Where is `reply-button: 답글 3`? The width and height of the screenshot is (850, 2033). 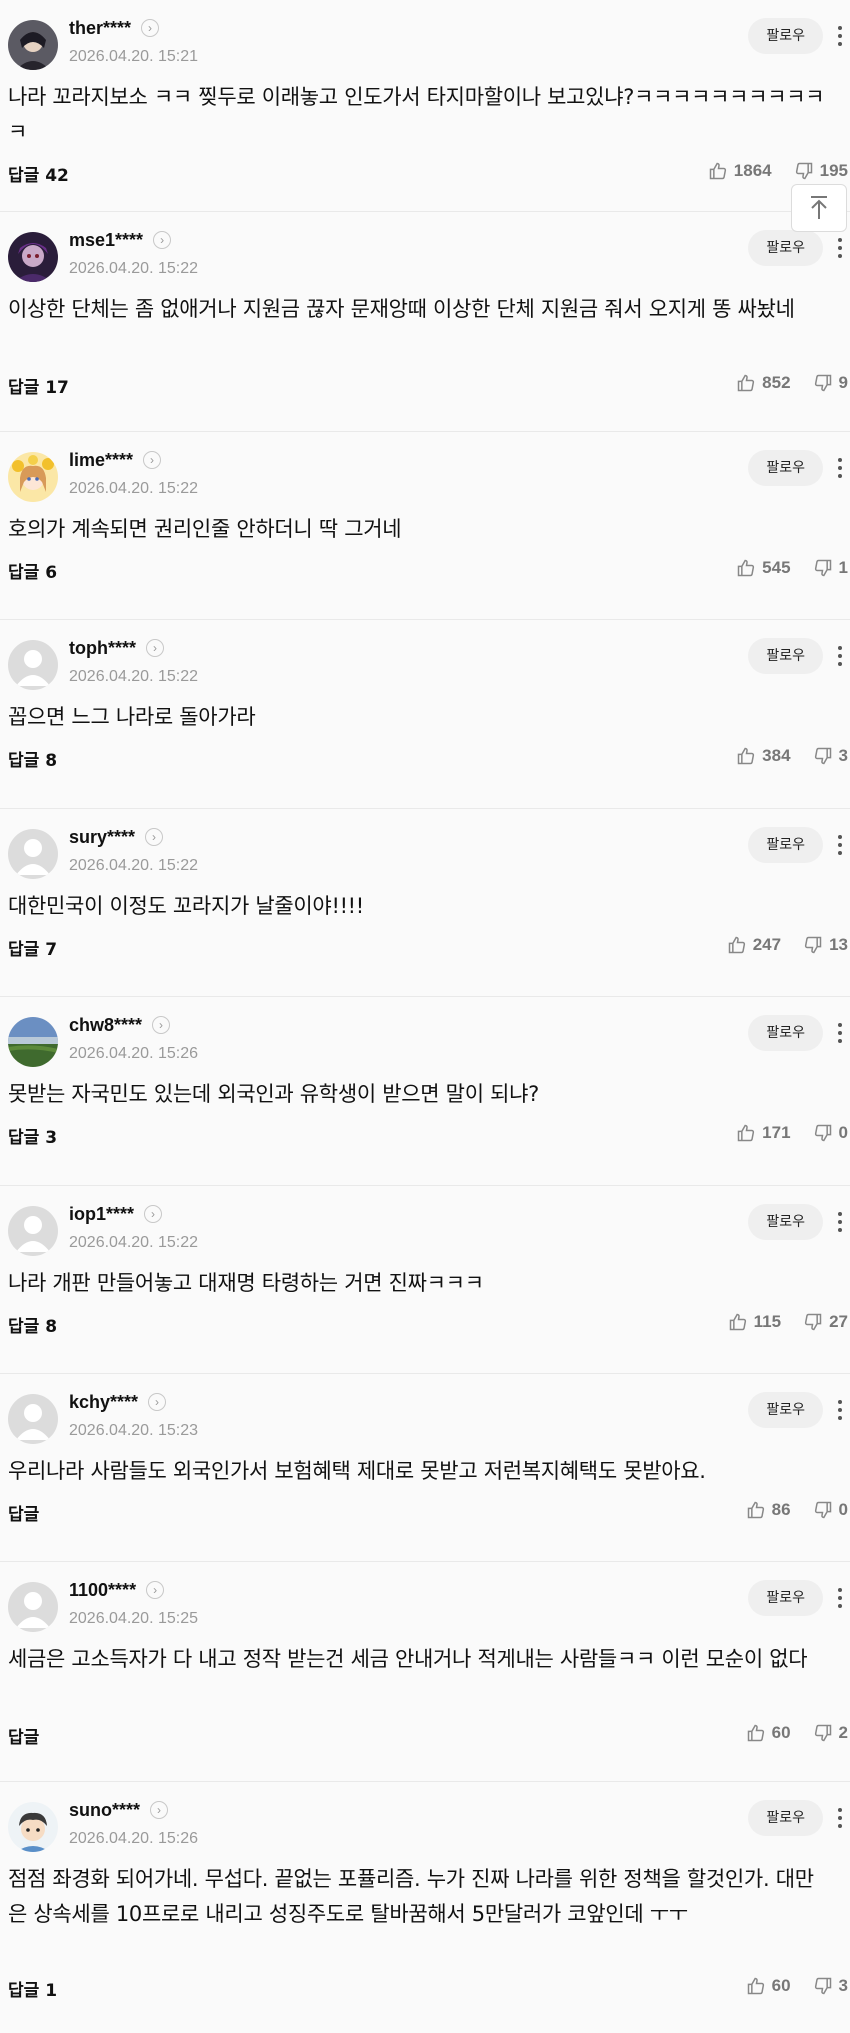
reply-button: 답글 3 is located at coordinates (32, 1135).